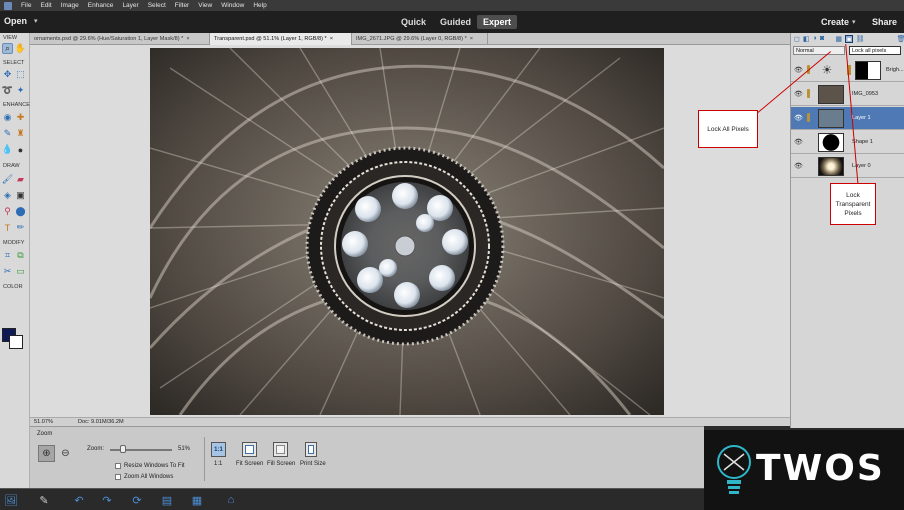  I want to click on print-size-button, so click(311, 449).